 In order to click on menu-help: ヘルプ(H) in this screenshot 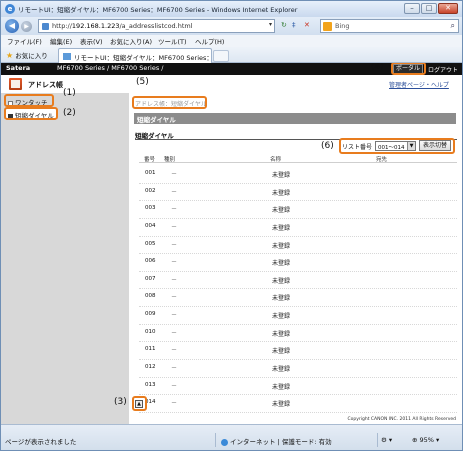, I will do `click(209, 41)`.